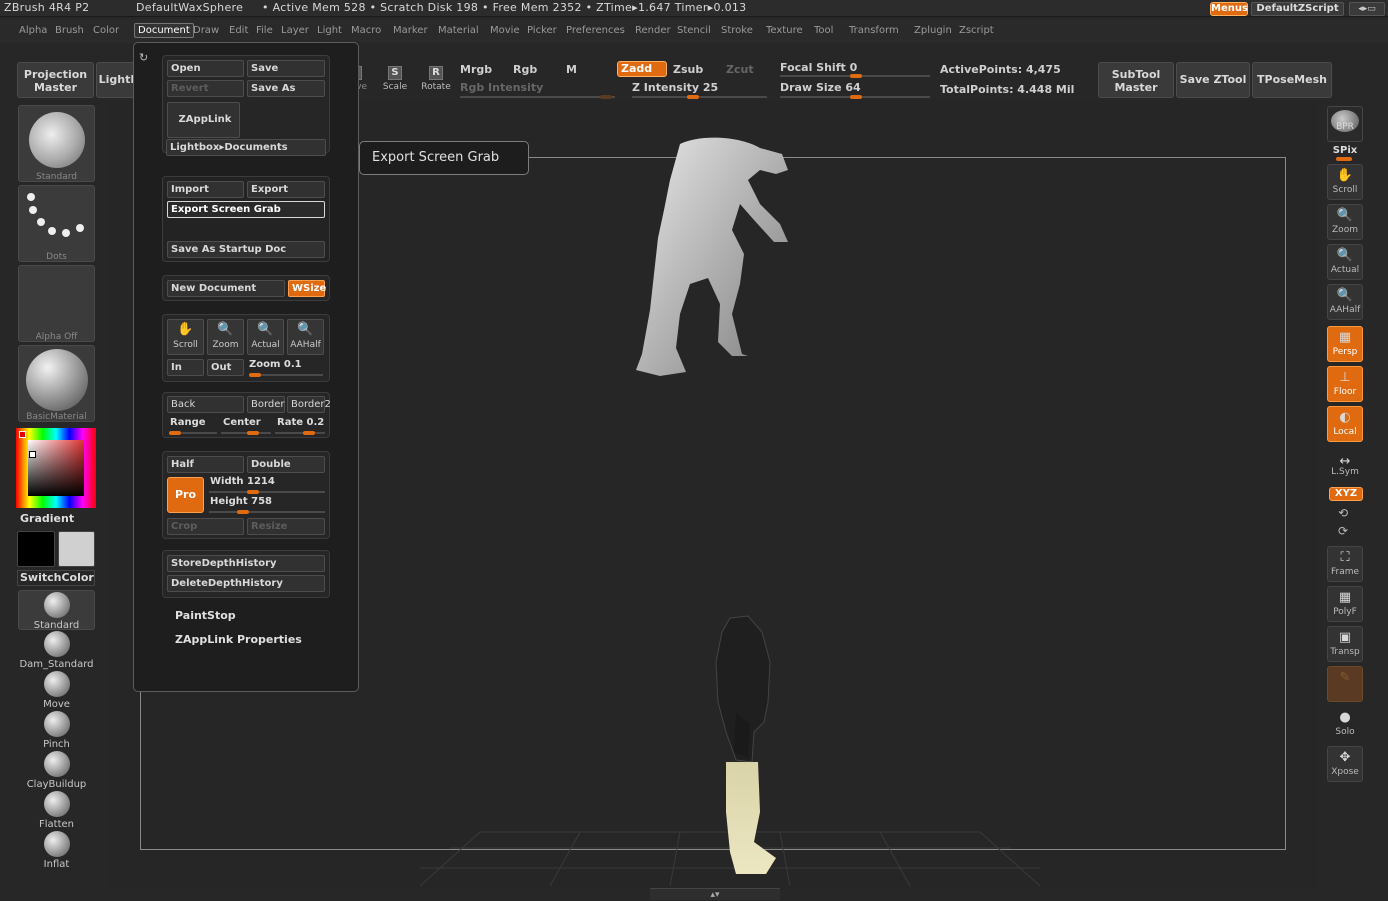 The image size is (1388, 901). Describe the element at coordinates (225, 337) in the screenshot. I see `doc-zoom-button: 🔍 Zoom` at that location.